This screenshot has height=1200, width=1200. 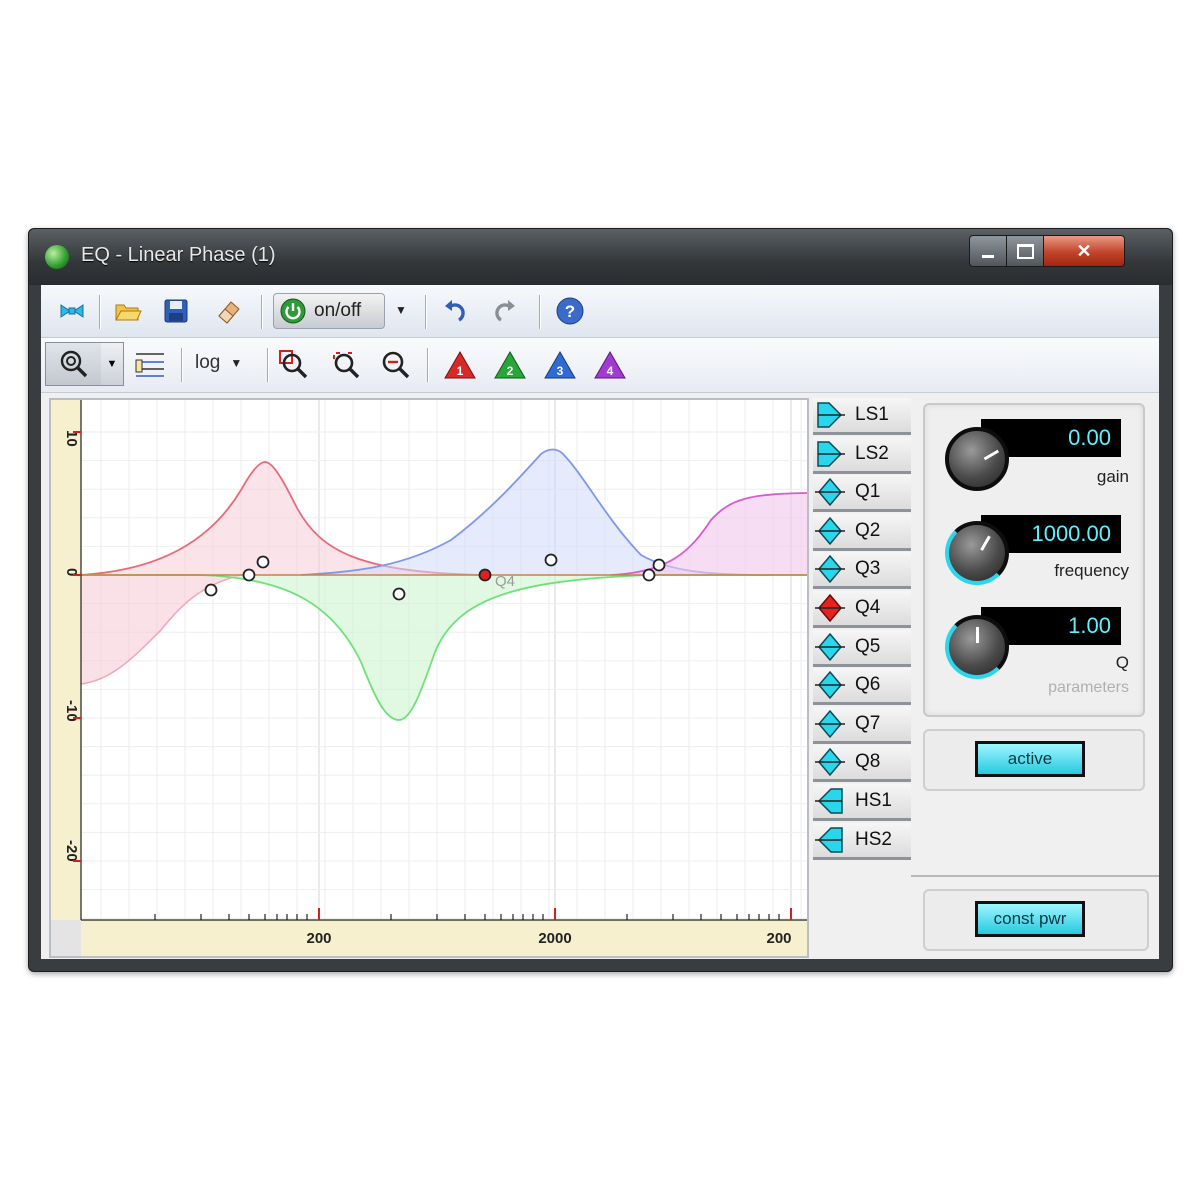 What do you see at coordinates (1112, 476) in the screenshot?
I see `gain-label: gain` at bounding box center [1112, 476].